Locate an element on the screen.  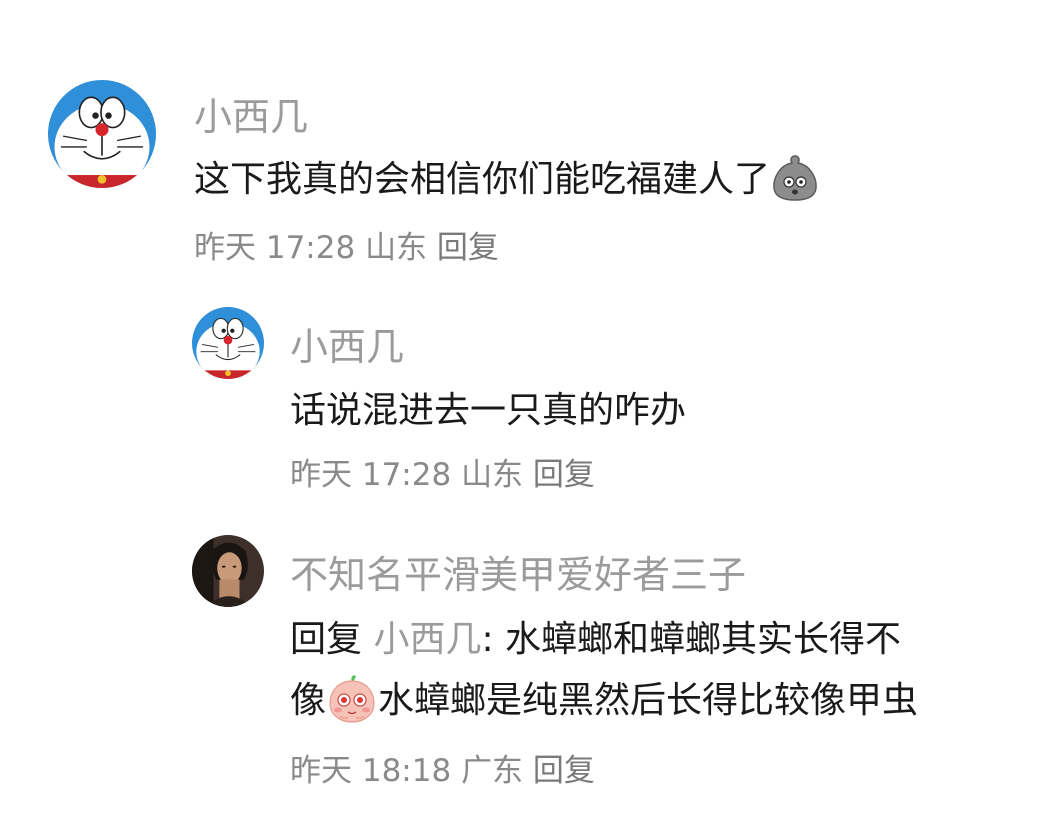
comment-location: 广东 is located at coordinates (492, 771).